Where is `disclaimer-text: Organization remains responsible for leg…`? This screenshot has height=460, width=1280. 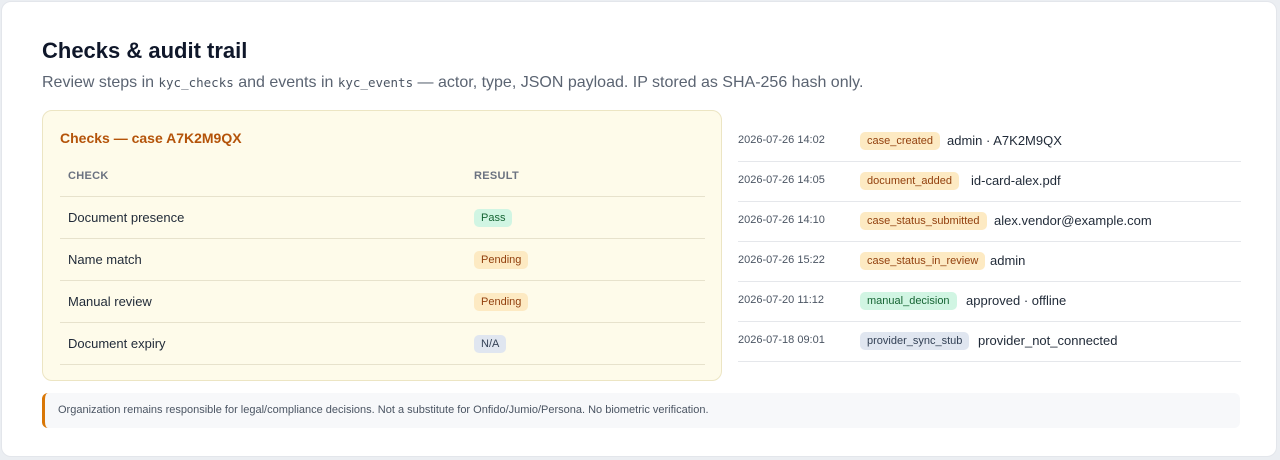
disclaimer-text: Organization remains responsible for leg… is located at coordinates (383, 410).